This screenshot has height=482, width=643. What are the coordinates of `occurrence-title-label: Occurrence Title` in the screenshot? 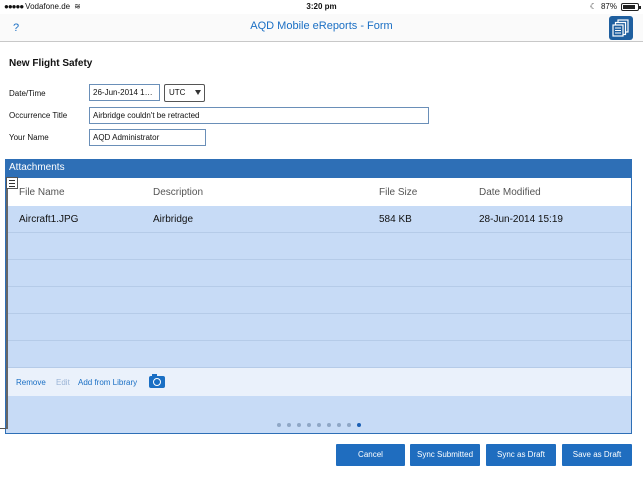 It's located at (38, 115).